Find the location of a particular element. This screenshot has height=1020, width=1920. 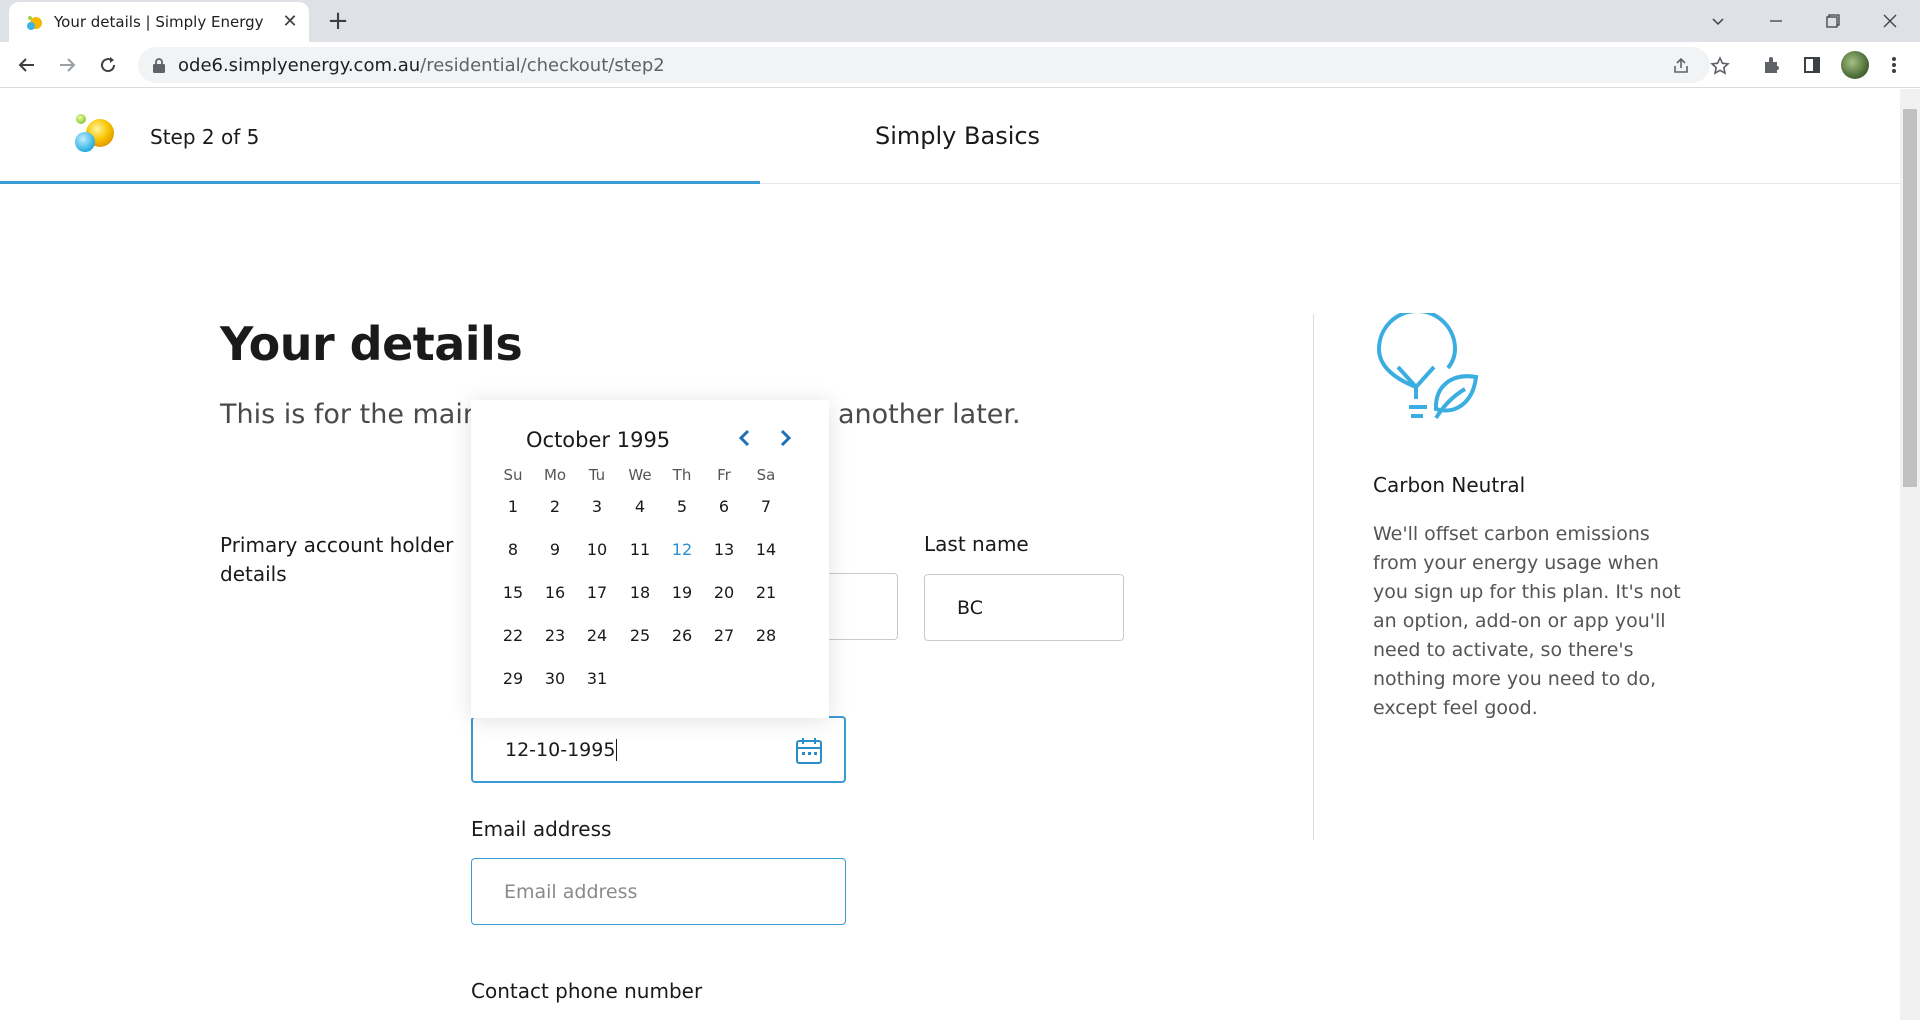

next-month-chevron-icon is located at coordinates (786, 438).